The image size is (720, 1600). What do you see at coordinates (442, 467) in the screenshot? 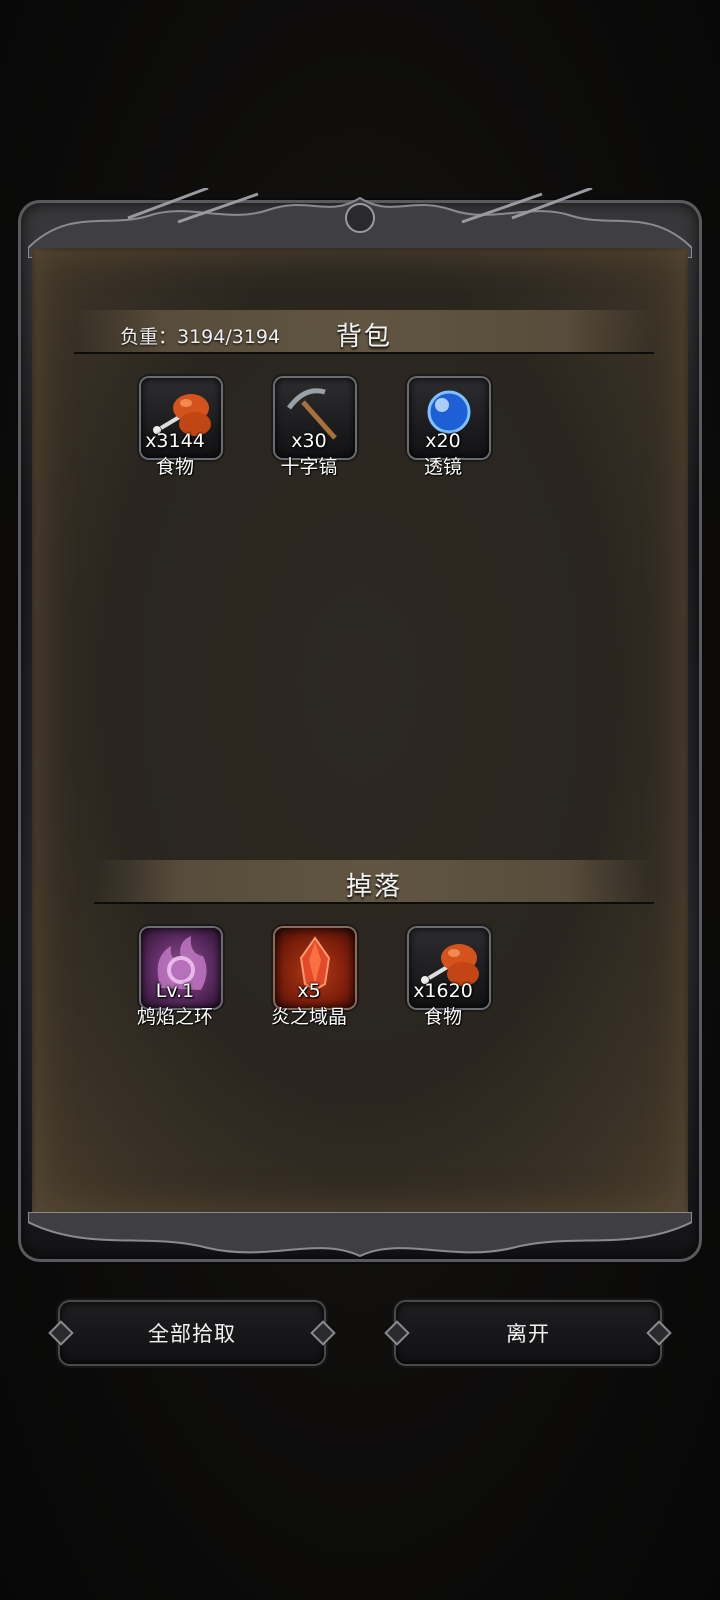
I see `item-name: 透镜` at bounding box center [442, 467].